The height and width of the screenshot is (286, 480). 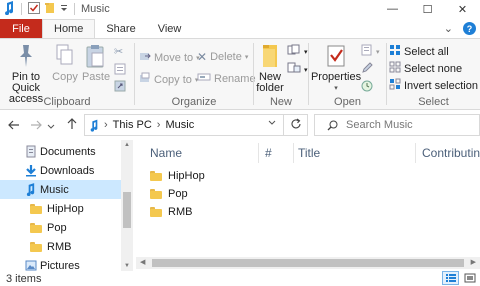 I want to click on scroll-up-icon: ▲, so click(x=127, y=145).